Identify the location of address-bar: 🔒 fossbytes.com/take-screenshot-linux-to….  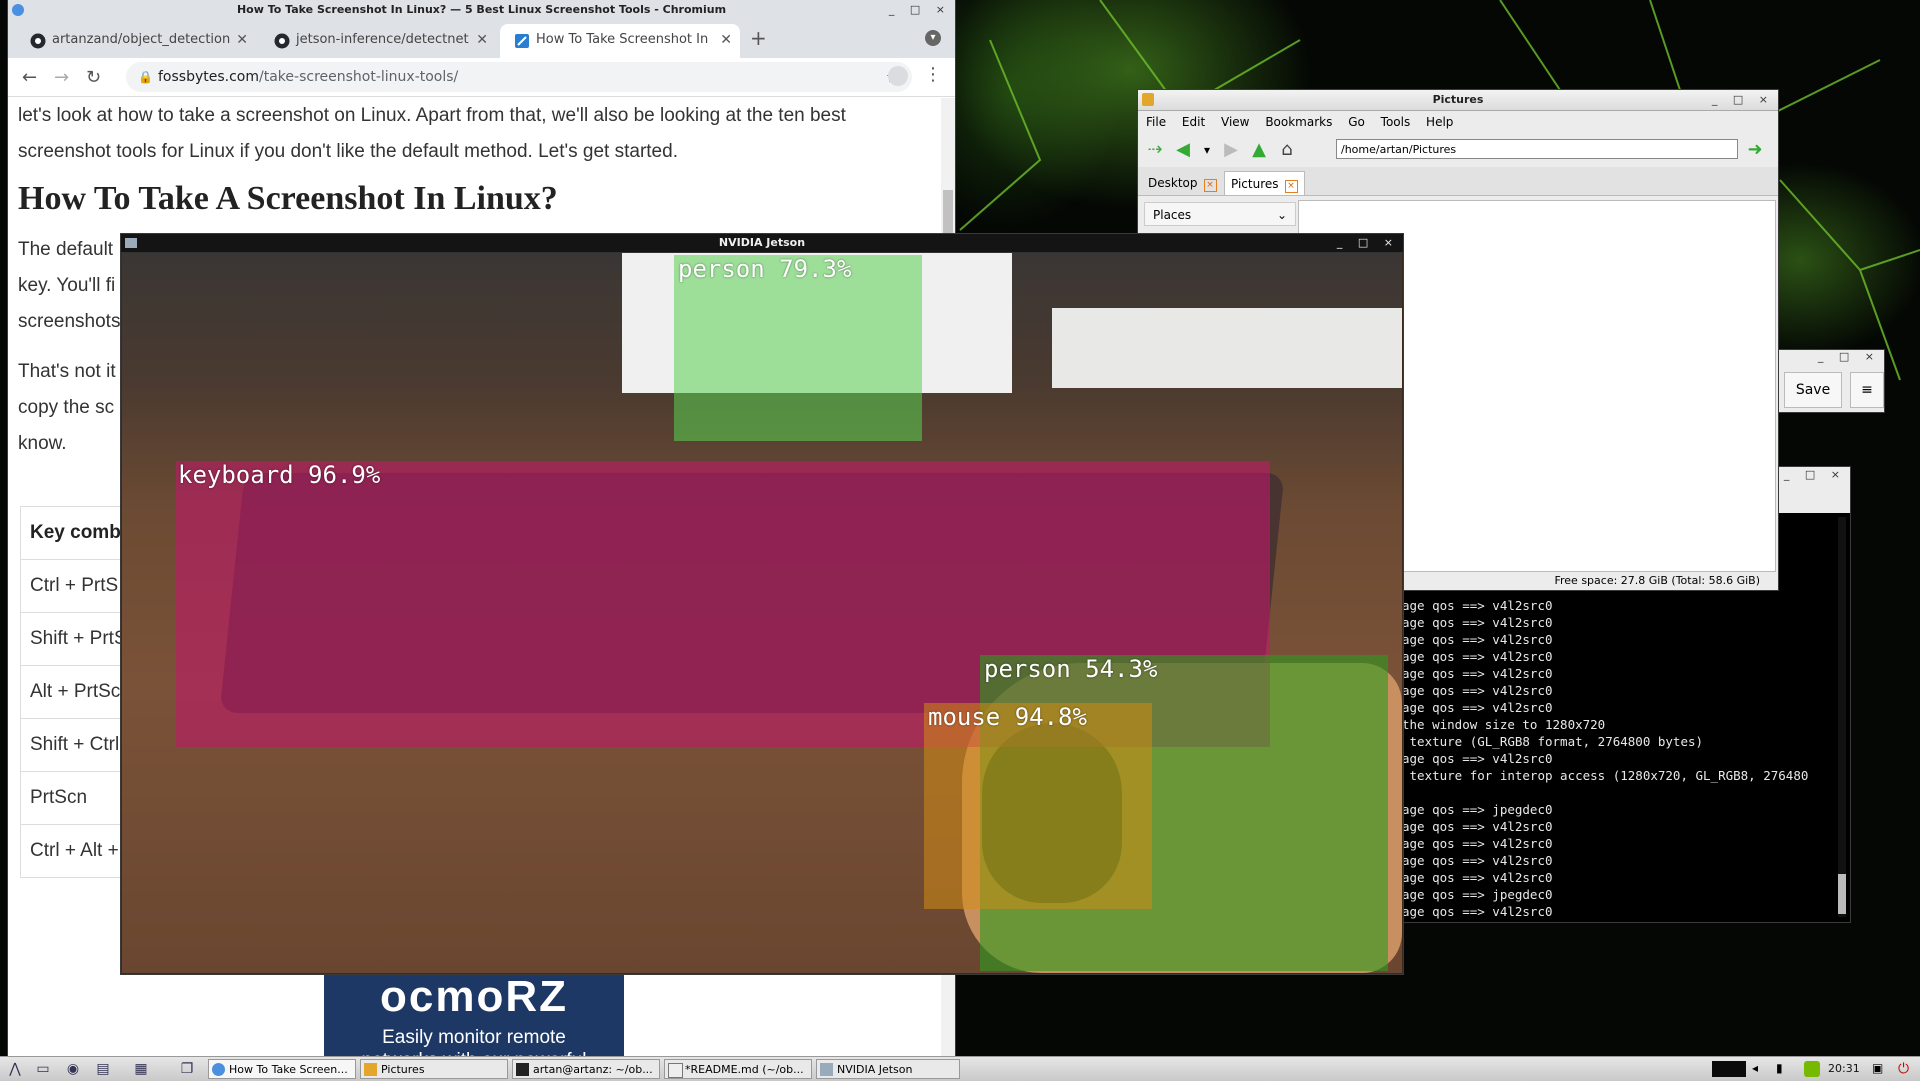
(519, 77).